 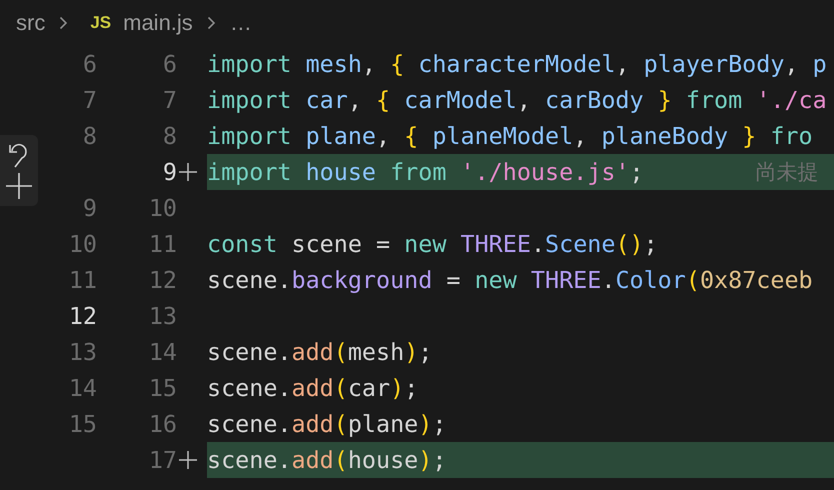 What do you see at coordinates (787, 172) in the screenshot?
I see `inline-hint: 尚未提` at bounding box center [787, 172].